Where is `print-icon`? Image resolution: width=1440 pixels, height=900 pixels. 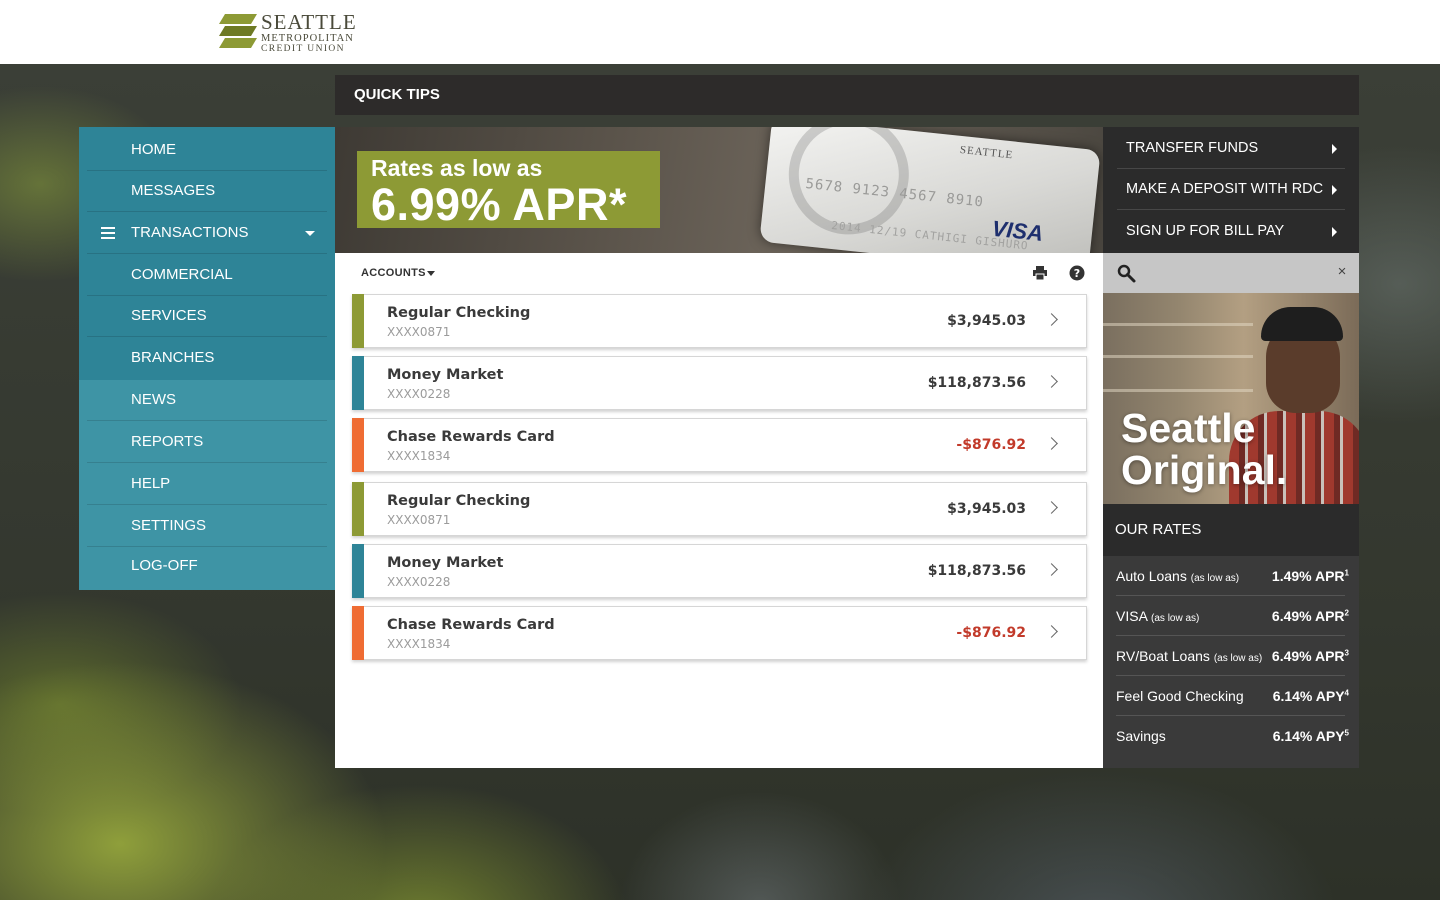
print-icon is located at coordinates (1040, 273).